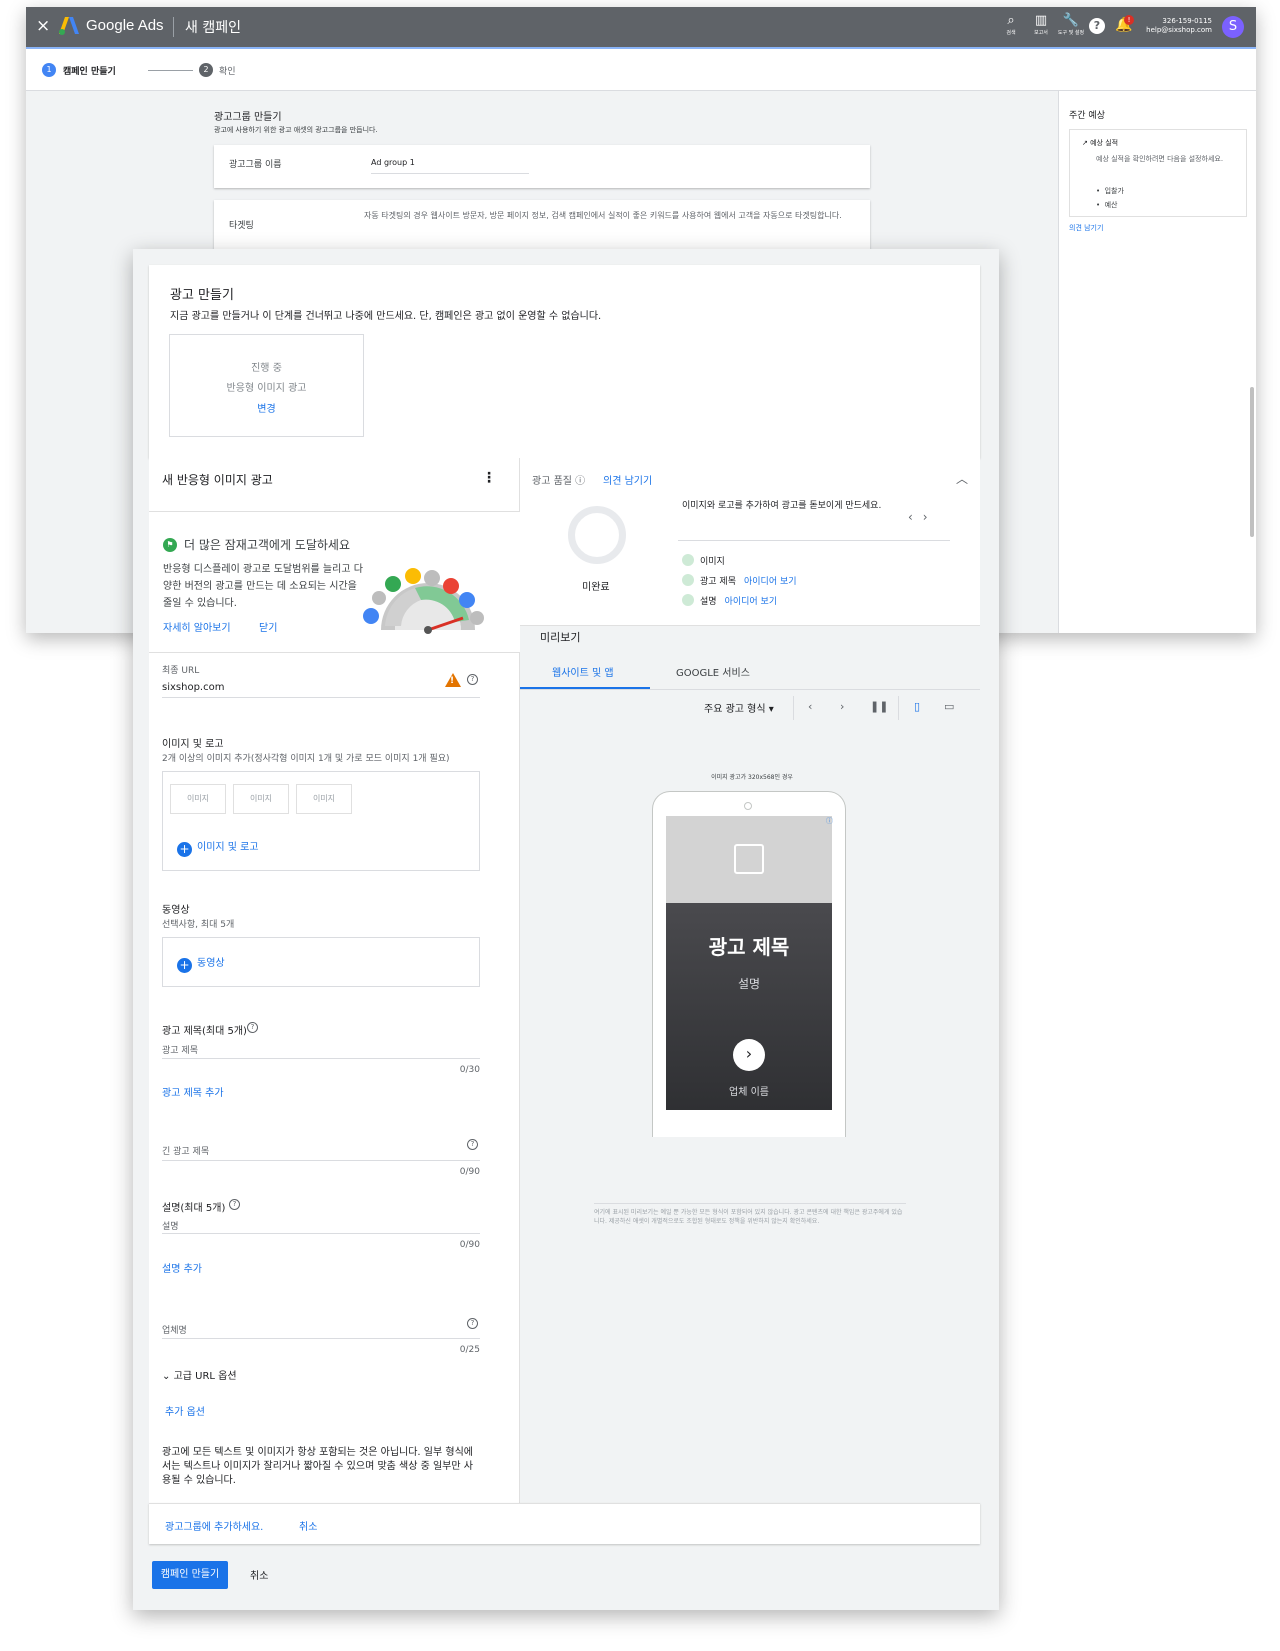 The image size is (1280, 1651). I want to click on ad-type-card: 진행 중 반응형 이미지 광고 변경, so click(266, 385).